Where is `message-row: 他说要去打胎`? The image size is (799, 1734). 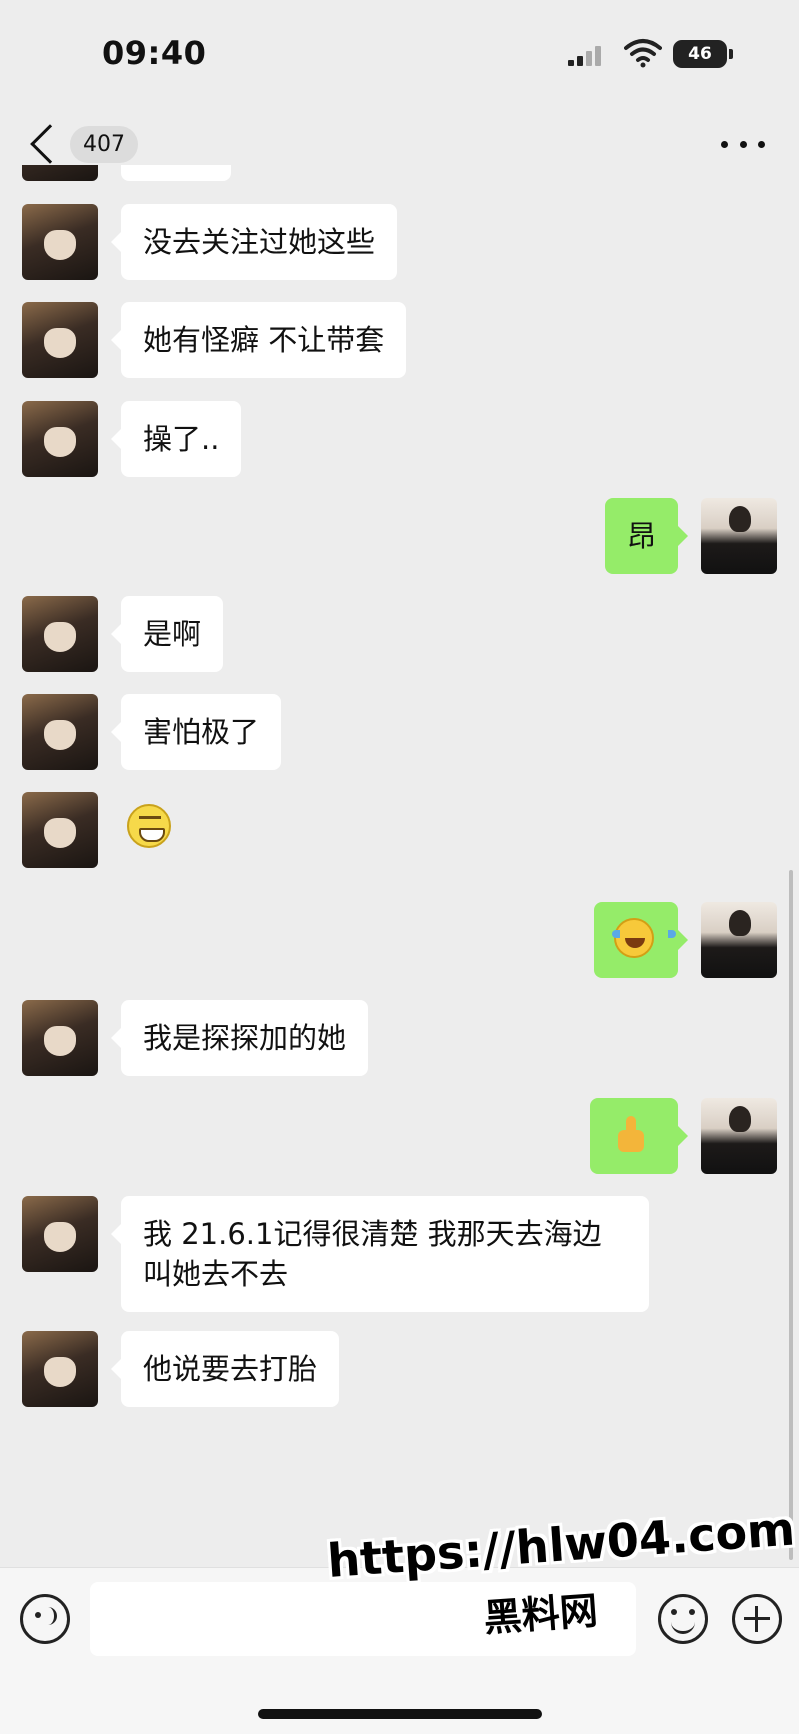 message-row: 他说要去打胎 is located at coordinates (399, 1369).